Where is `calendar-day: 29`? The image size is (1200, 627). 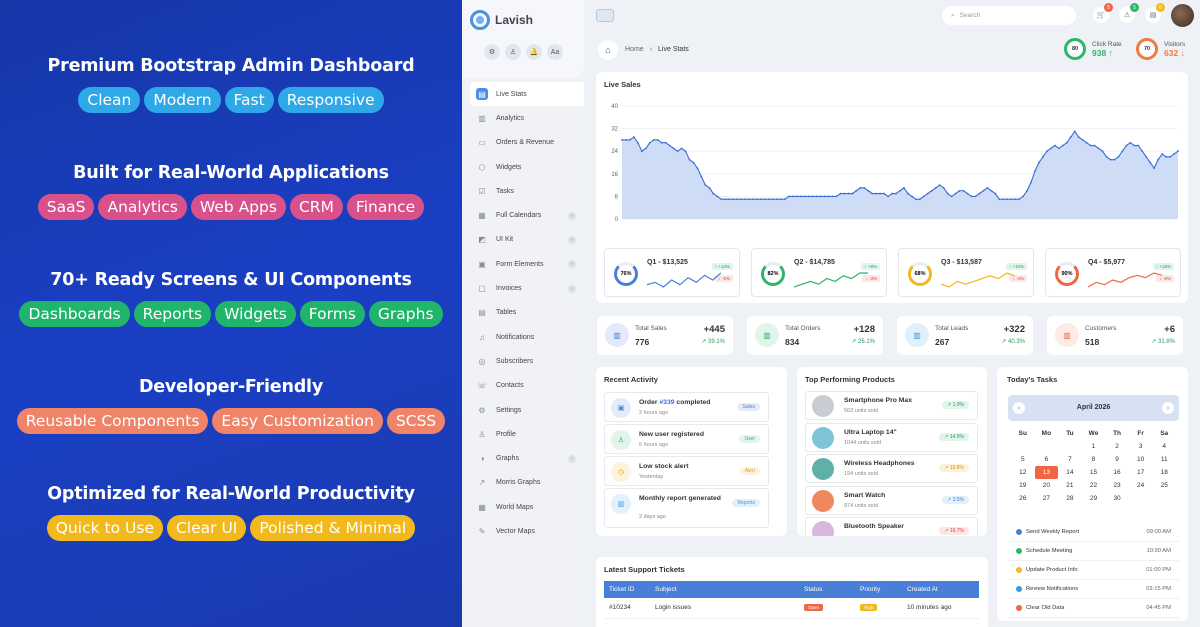
calendar-day: 29 is located at coordinates (1094, 498).